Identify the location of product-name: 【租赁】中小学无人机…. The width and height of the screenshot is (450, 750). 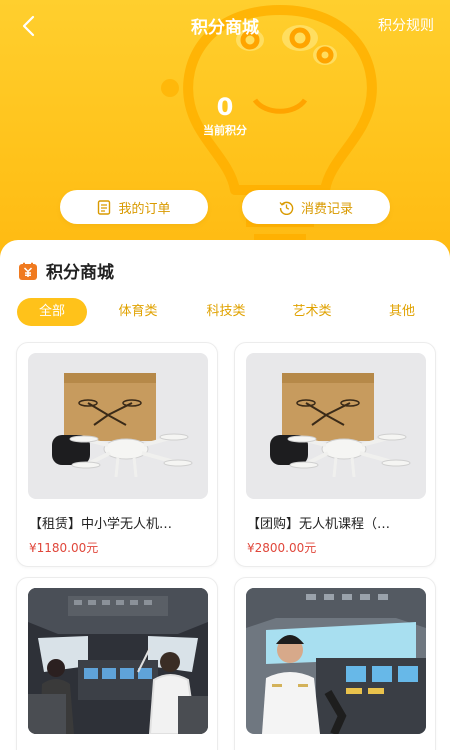
(101, 524).